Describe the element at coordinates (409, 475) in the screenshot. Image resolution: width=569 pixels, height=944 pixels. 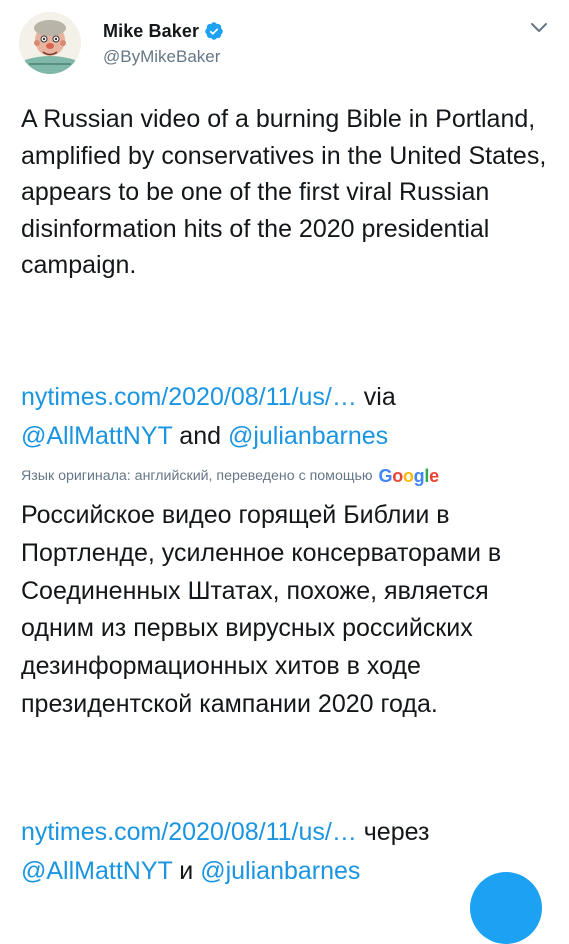
I see `google-logo: Google` at that location.